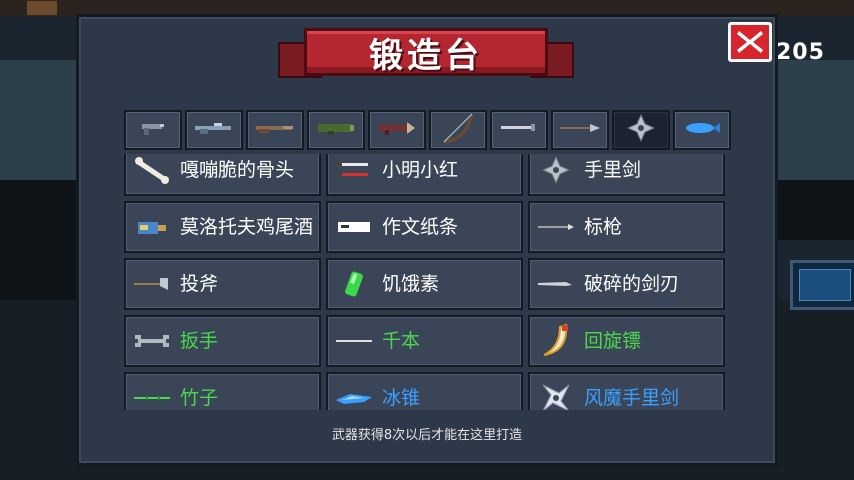 Image resolution: width=854 pixels, height=480 pixels. I want to click on forge-item: 作文纸条, so click(424, 227).